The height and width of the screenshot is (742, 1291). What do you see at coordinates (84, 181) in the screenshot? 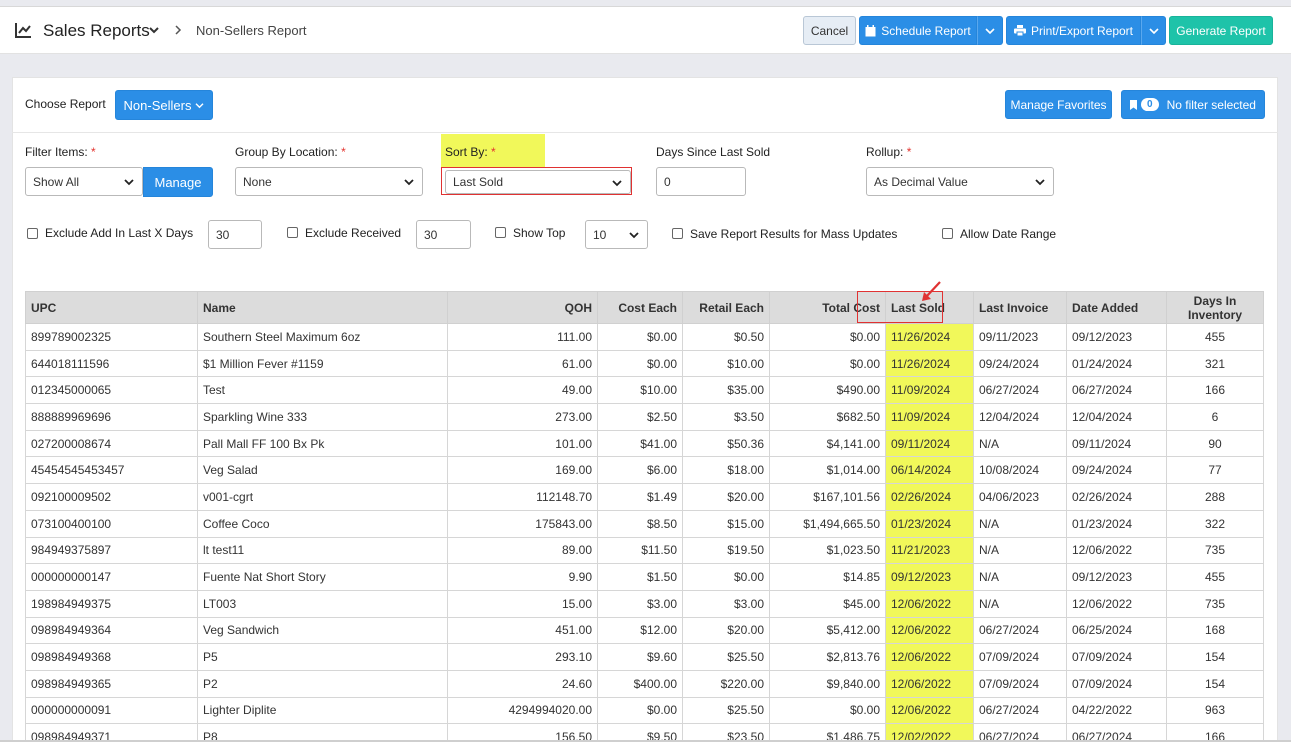
I see `filter-items-select: Show All` at bounding box center [84, 181].